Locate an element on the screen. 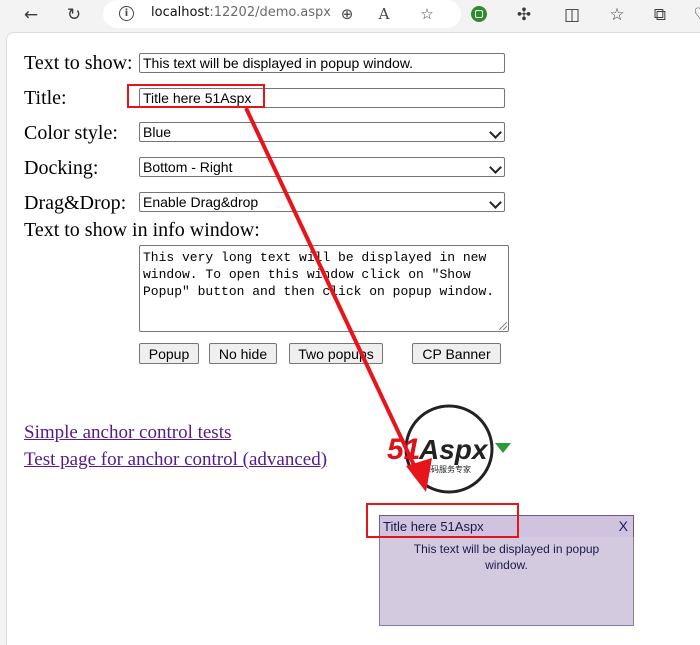 The height and width of the screenshot is (645, 700). docking-label: Docking: is located at coordinates (61, 168).